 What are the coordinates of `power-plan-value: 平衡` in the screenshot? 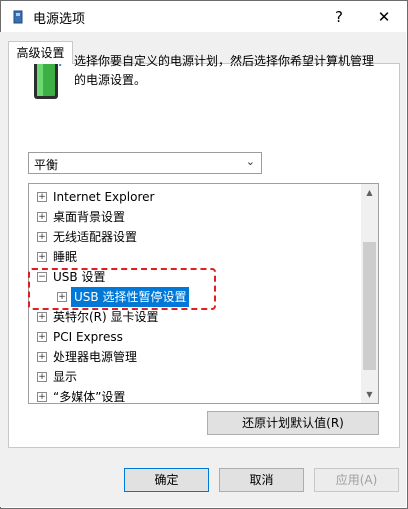 It's located at (46, 165).